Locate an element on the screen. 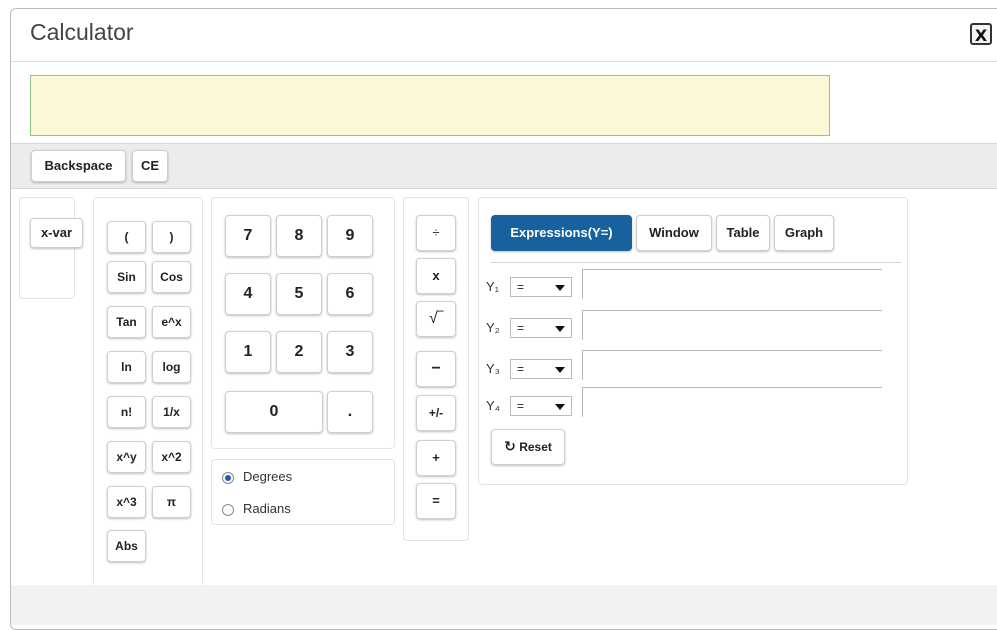 The height and width of the screenshot is (630, 997). multiply-button: x is located at coordinates (436, 276).